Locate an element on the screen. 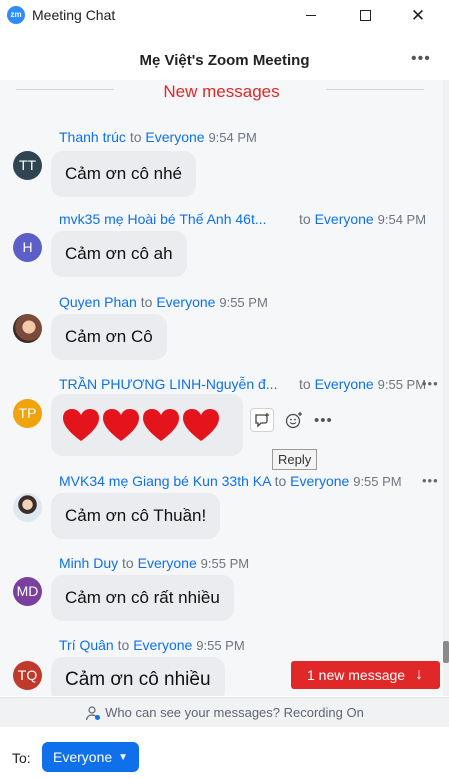 Image resolution: width=449 pixels, height=778 pixels. message-bubble: Cảm ơn cô nhiều is located at coordinates (138, 676).